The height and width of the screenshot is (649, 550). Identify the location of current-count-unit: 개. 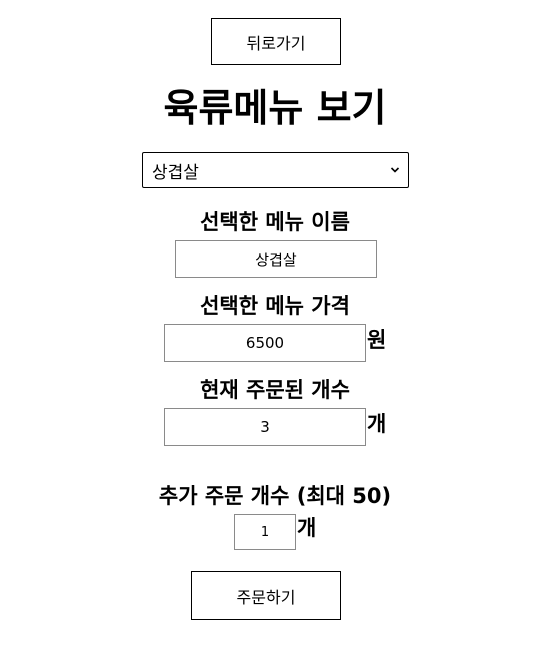
(377, 424).